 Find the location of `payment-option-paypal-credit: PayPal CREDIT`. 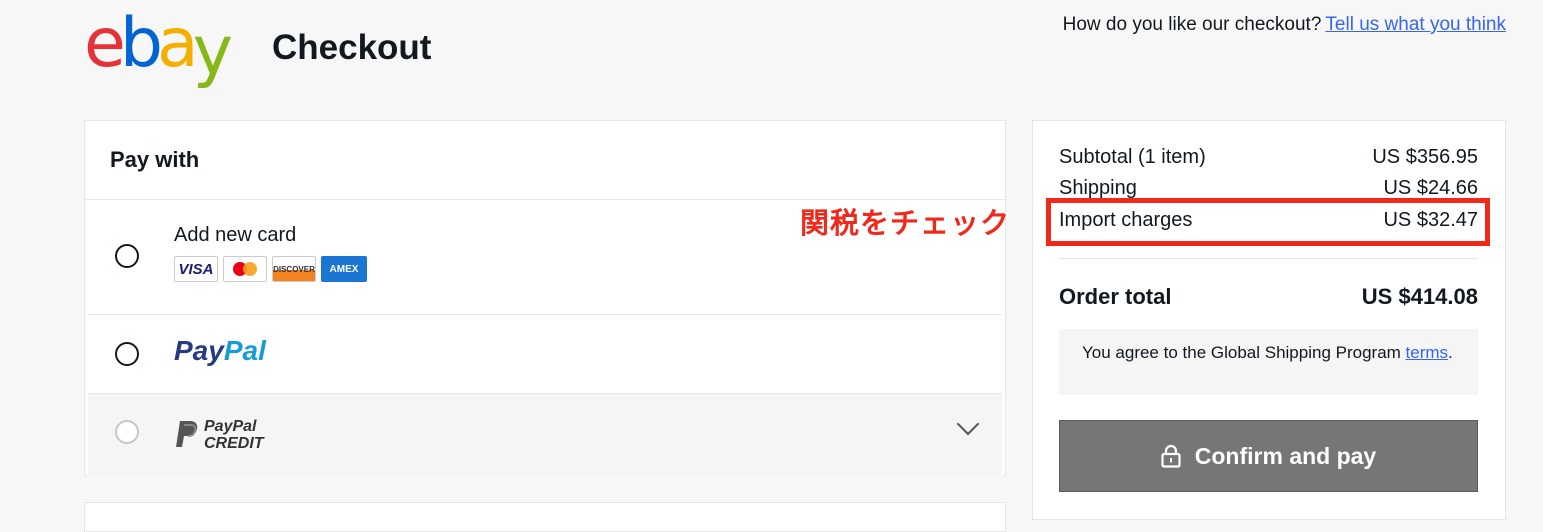

payment-option-paypal-credit: PayPal CREDIT is located at coordinates (545, 435).